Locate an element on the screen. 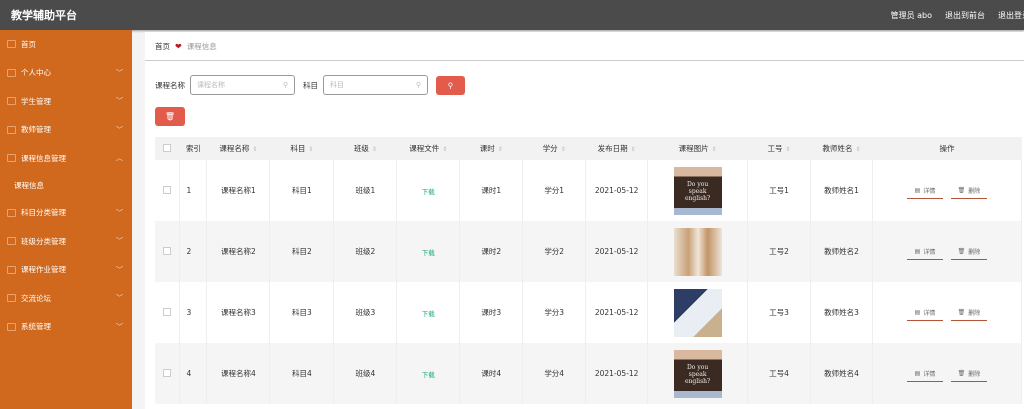 The image size is (1024, 409). column-header: 课时 ⇕ is located at coordinates (491, 148).